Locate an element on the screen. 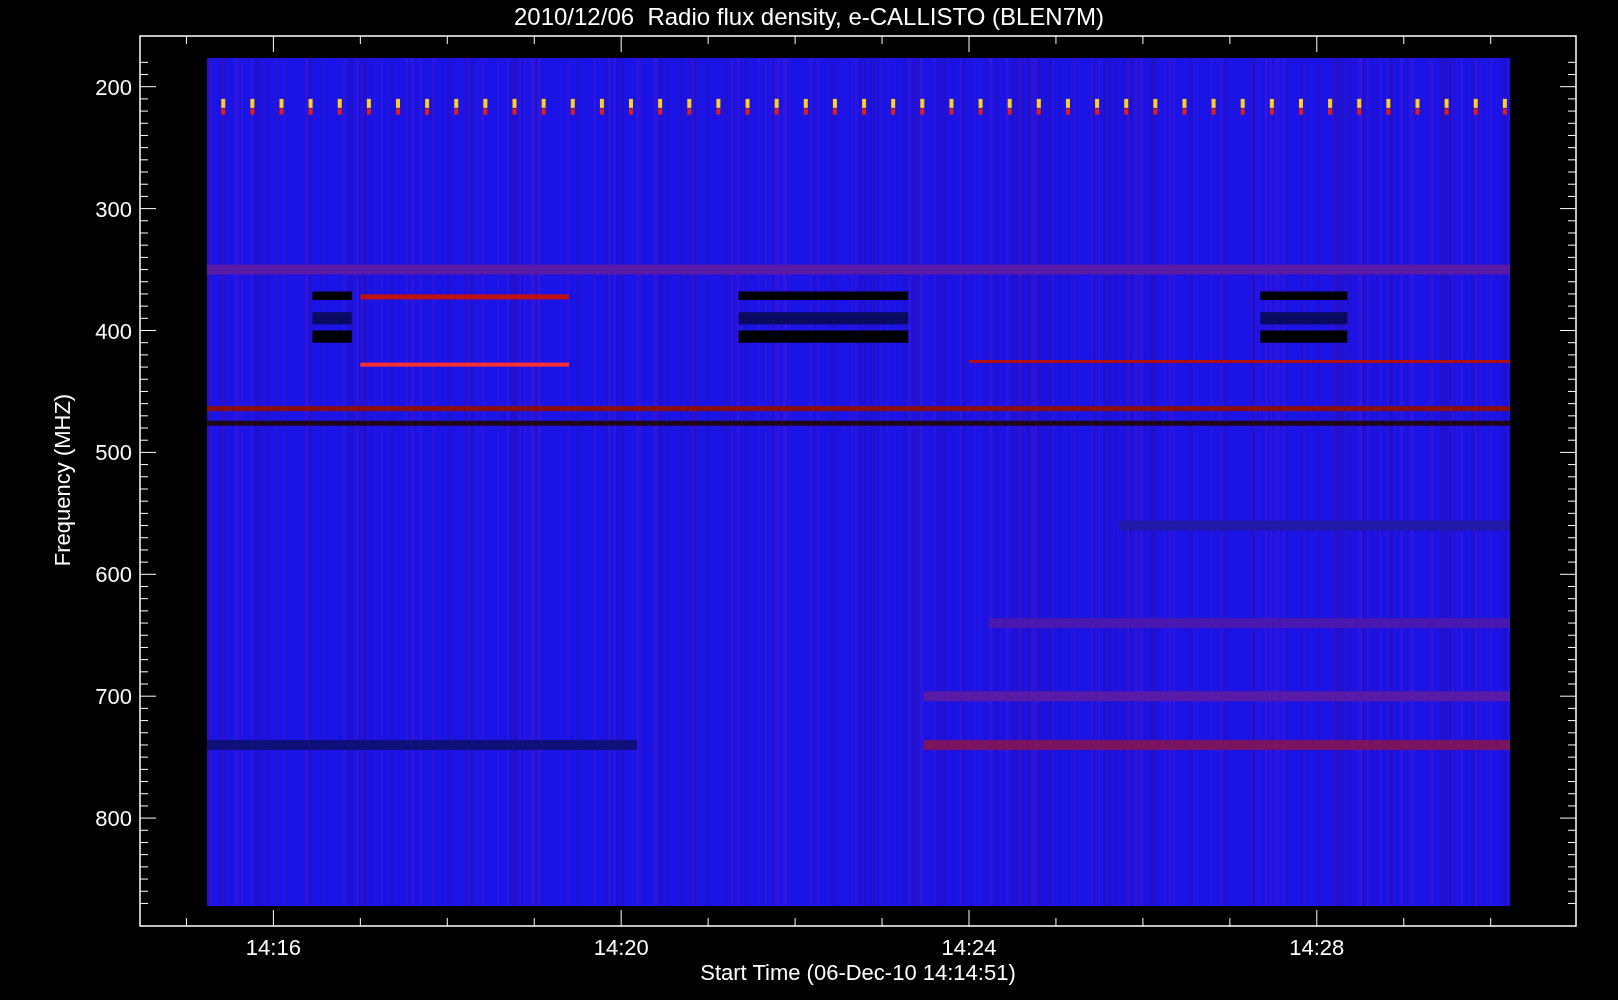  axis-title: Start Time (06-Dec-10 14:14:51) is located at coordinates (858, 972).